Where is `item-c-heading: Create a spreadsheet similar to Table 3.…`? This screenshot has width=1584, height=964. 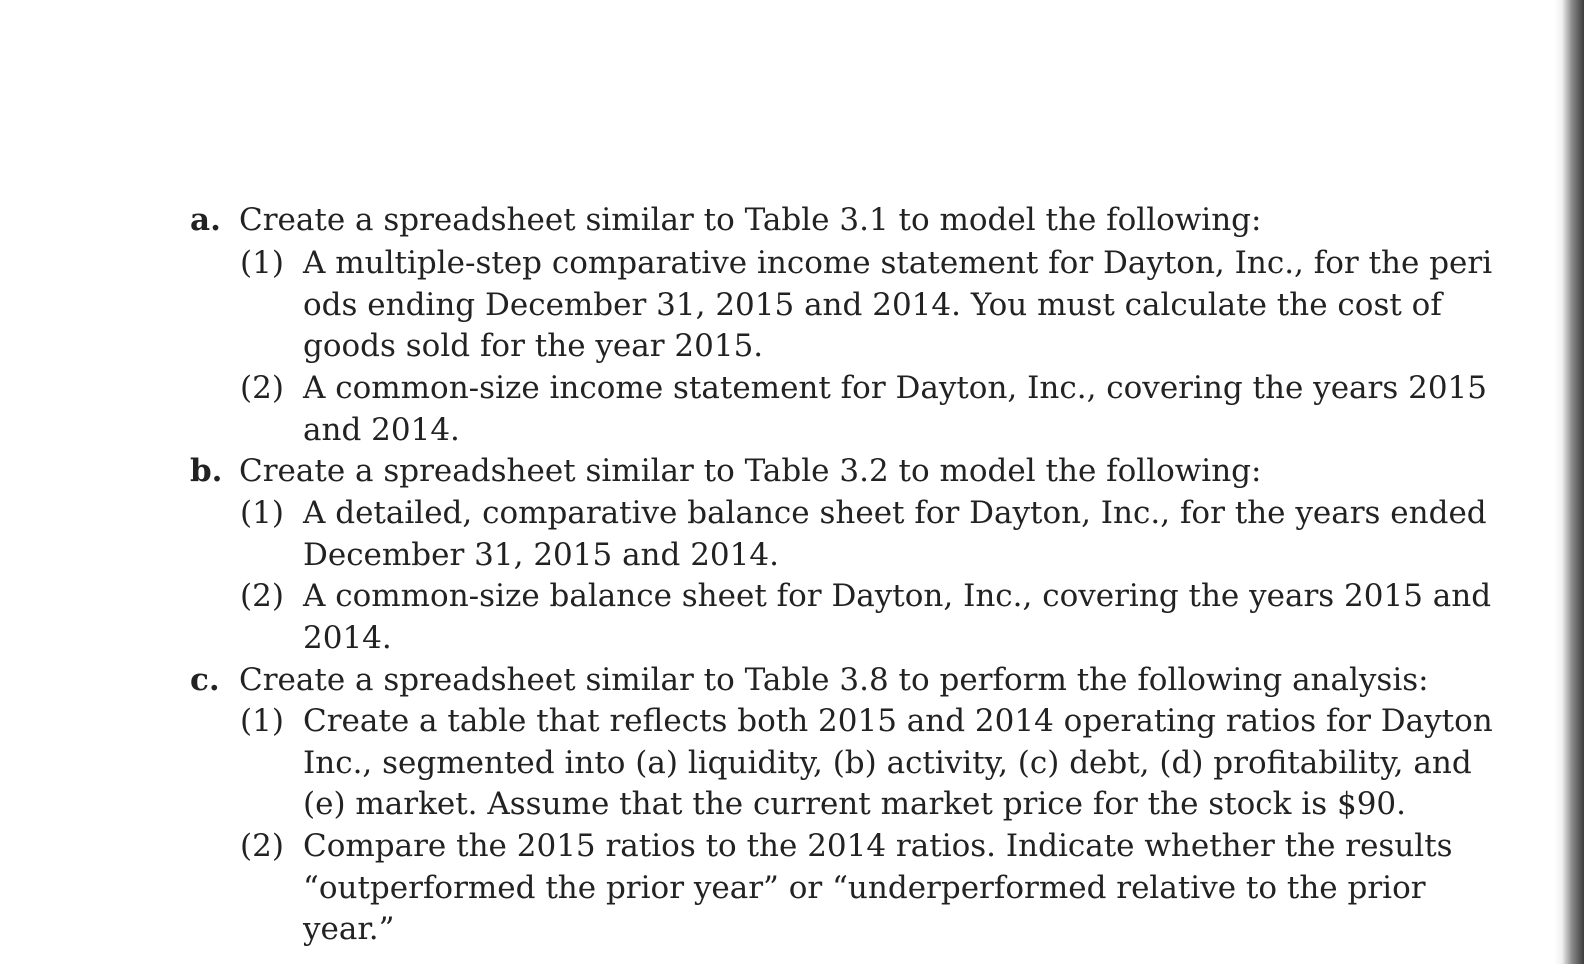
item-c-heading: Create a spreadsheet similar to Table 3.… is located at coordinates (834, 680).